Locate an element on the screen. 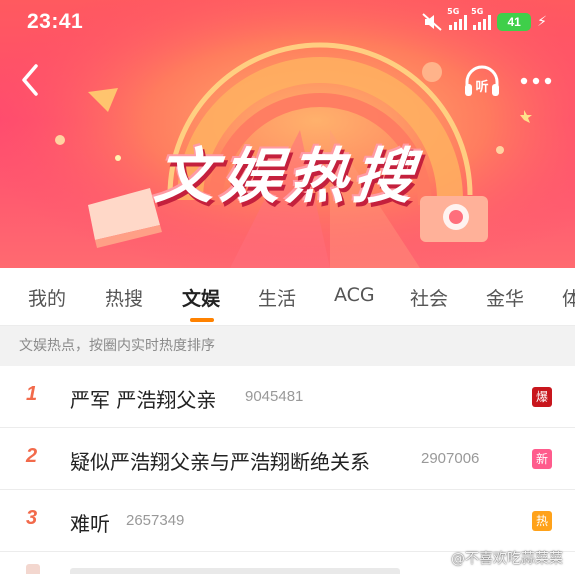 This screenshot has height=574, width=575. item-title: 疑似严浩翔父亲与严浩翔断绝关系 is located at coordinates (220, 462).